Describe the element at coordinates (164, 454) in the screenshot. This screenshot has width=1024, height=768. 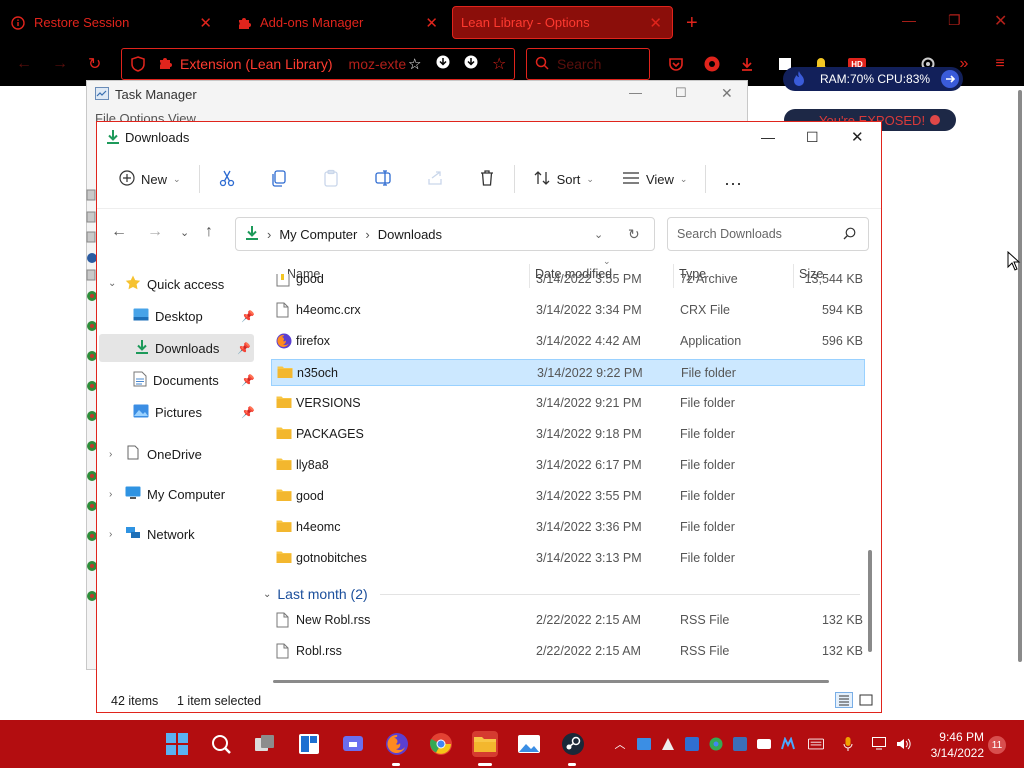
I see `nav-onedrive: OneDrive` at that location.